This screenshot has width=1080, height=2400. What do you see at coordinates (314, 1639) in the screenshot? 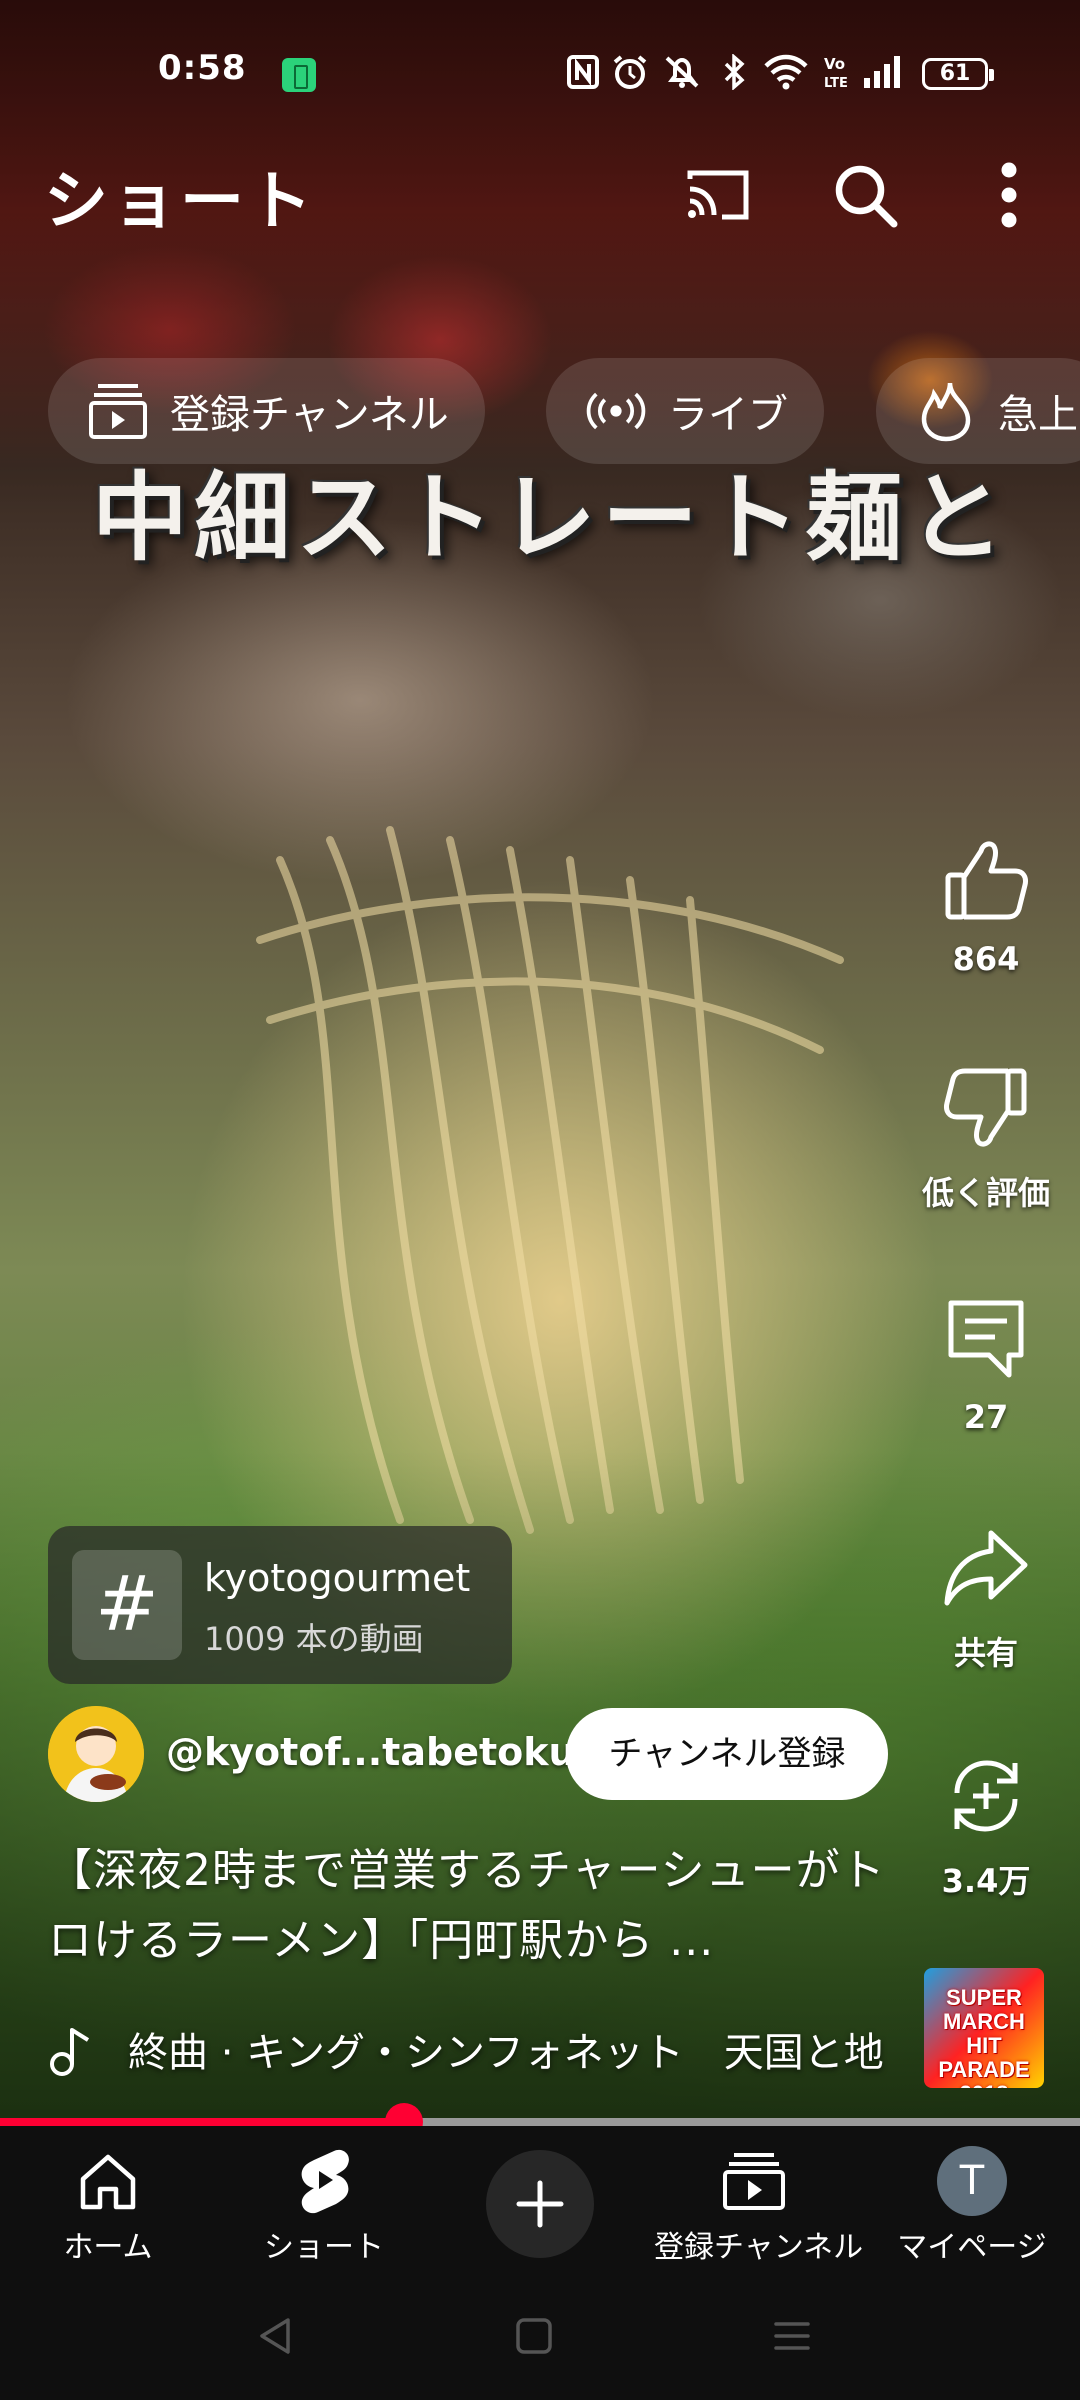
I see `hashtag-video-count: 1009 本の動画` at bounding box center [314, 1639].